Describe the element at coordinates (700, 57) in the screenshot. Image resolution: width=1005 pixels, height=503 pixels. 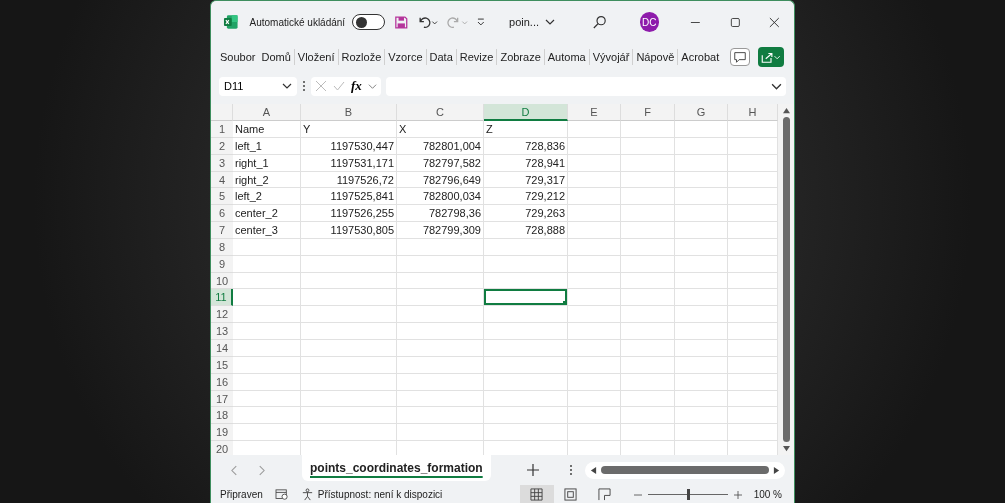
I see `ribbon-tab: Acrobat` at that location.